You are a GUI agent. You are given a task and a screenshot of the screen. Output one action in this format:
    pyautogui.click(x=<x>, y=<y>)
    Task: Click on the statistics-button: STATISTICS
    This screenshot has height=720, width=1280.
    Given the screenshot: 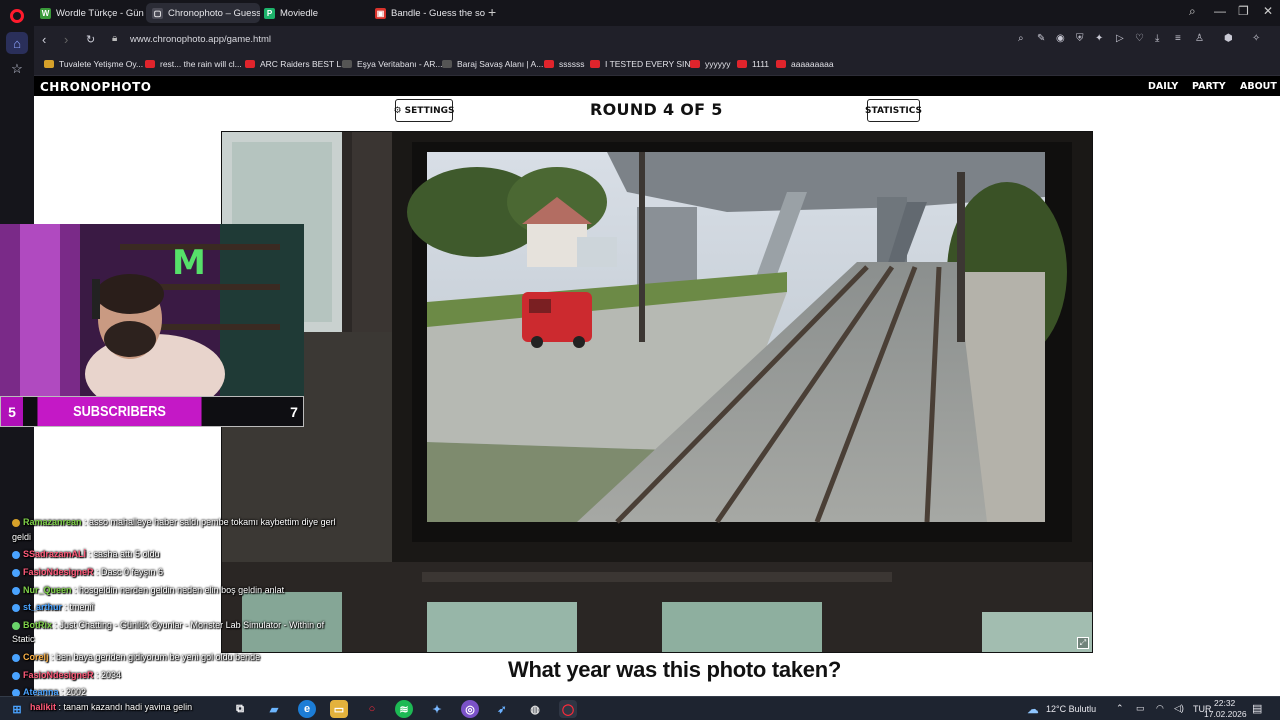 What is the action you would take?
    pyautogui.click(x=893, y=110)
    